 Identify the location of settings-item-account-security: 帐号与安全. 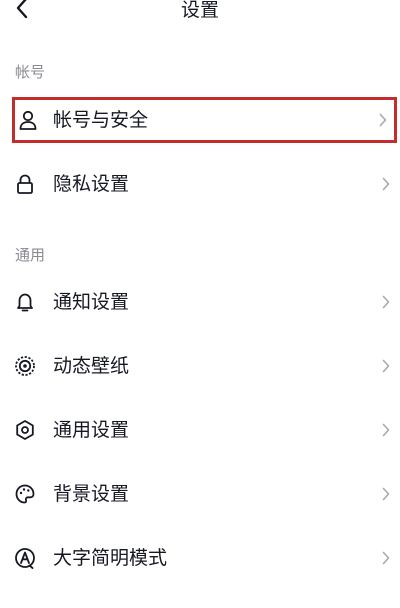
(204, 120).